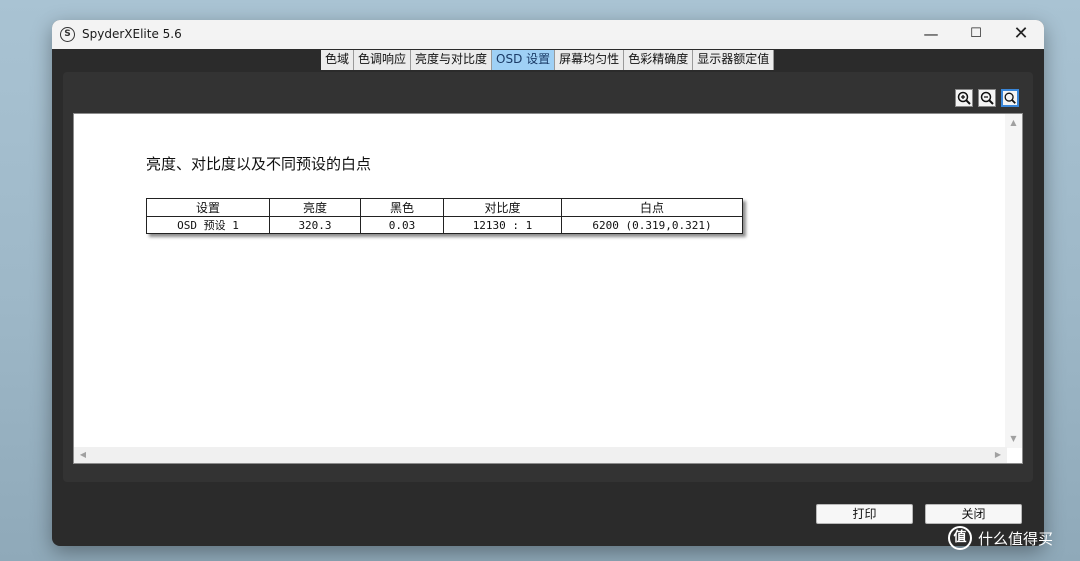  Describe the element at coordinates (452, 60) in the screenshot. I see `tab-brightness-contrast: 亮度与对比度` at that location.